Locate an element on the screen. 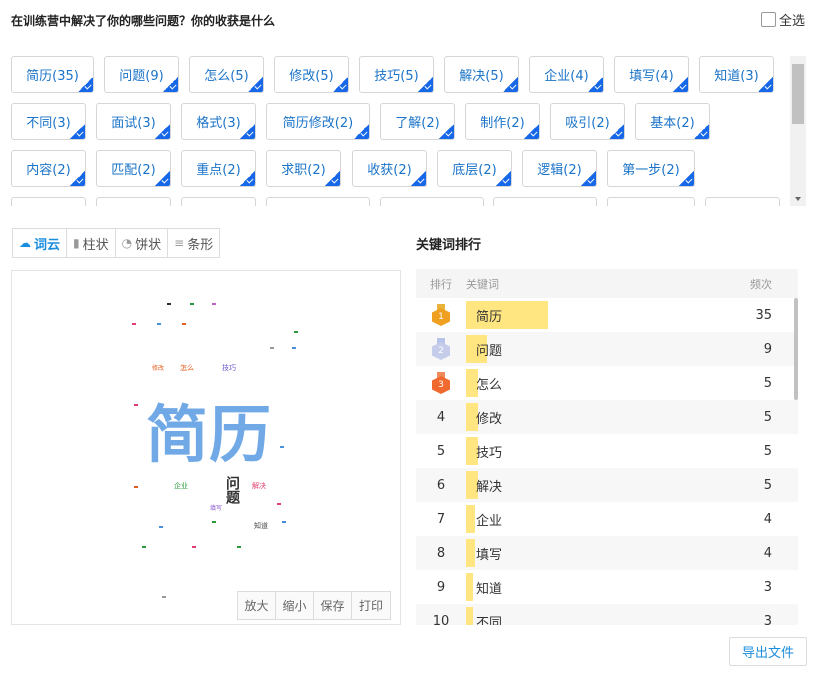 Image resolution: width=825 pixels, height=684 pixels. rank-cell: 1 is located at coordinates (441, 315).